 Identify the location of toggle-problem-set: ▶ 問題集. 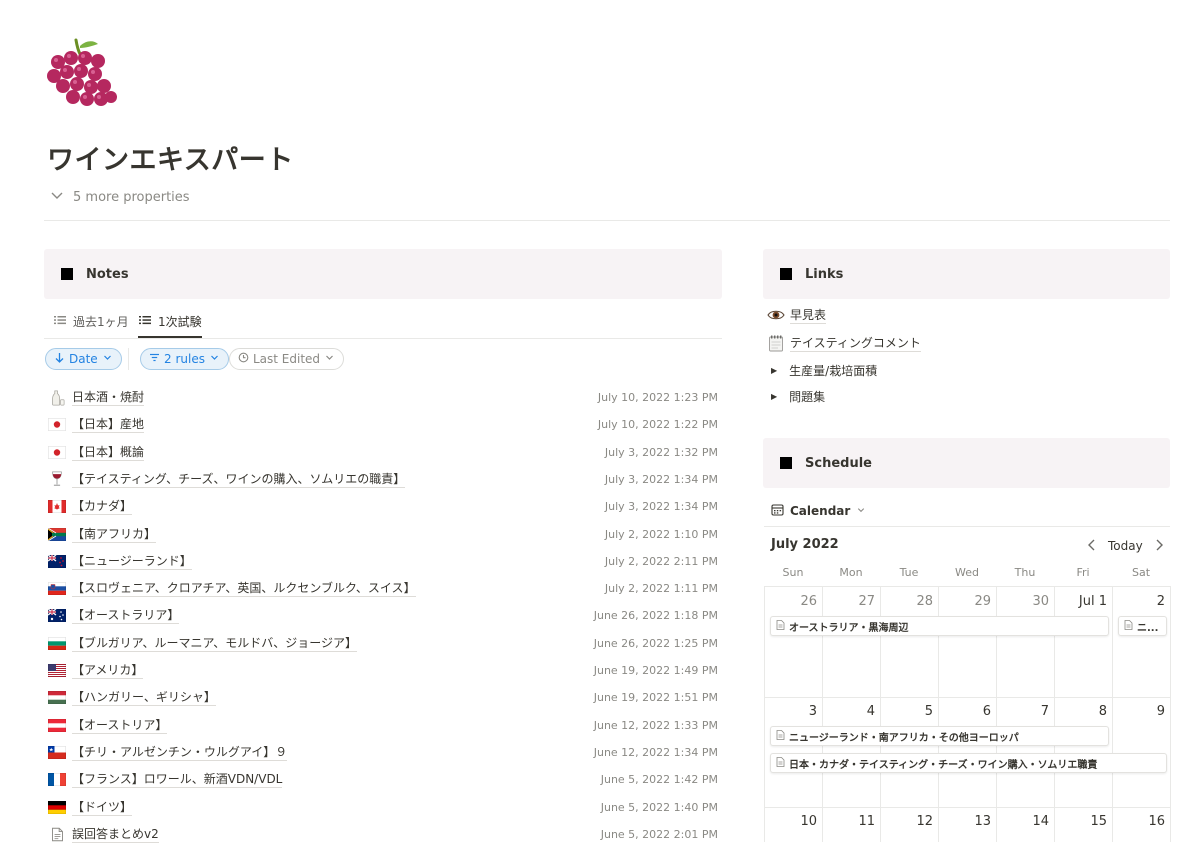
(798, 396).